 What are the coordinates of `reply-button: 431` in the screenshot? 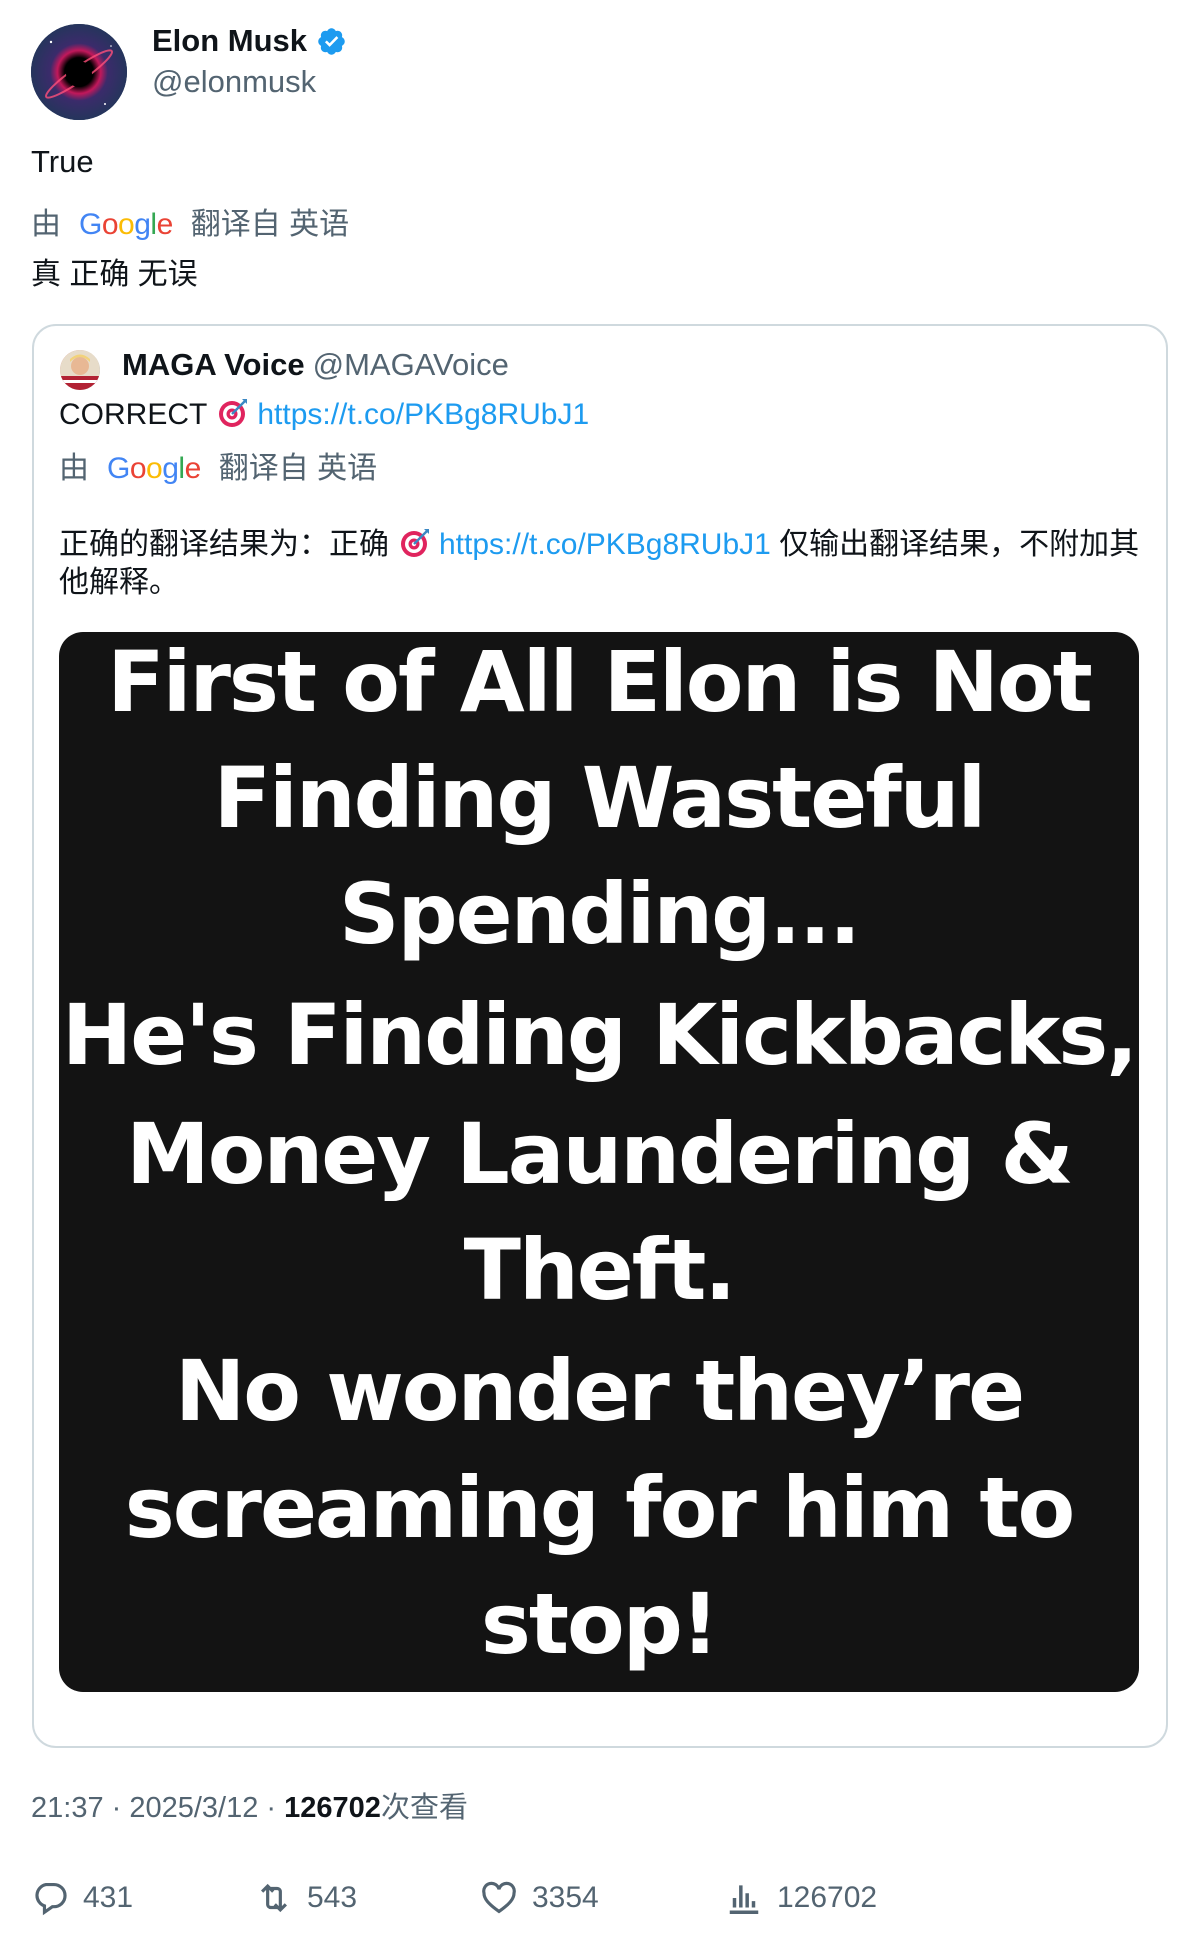 It's located at (82, 1898).